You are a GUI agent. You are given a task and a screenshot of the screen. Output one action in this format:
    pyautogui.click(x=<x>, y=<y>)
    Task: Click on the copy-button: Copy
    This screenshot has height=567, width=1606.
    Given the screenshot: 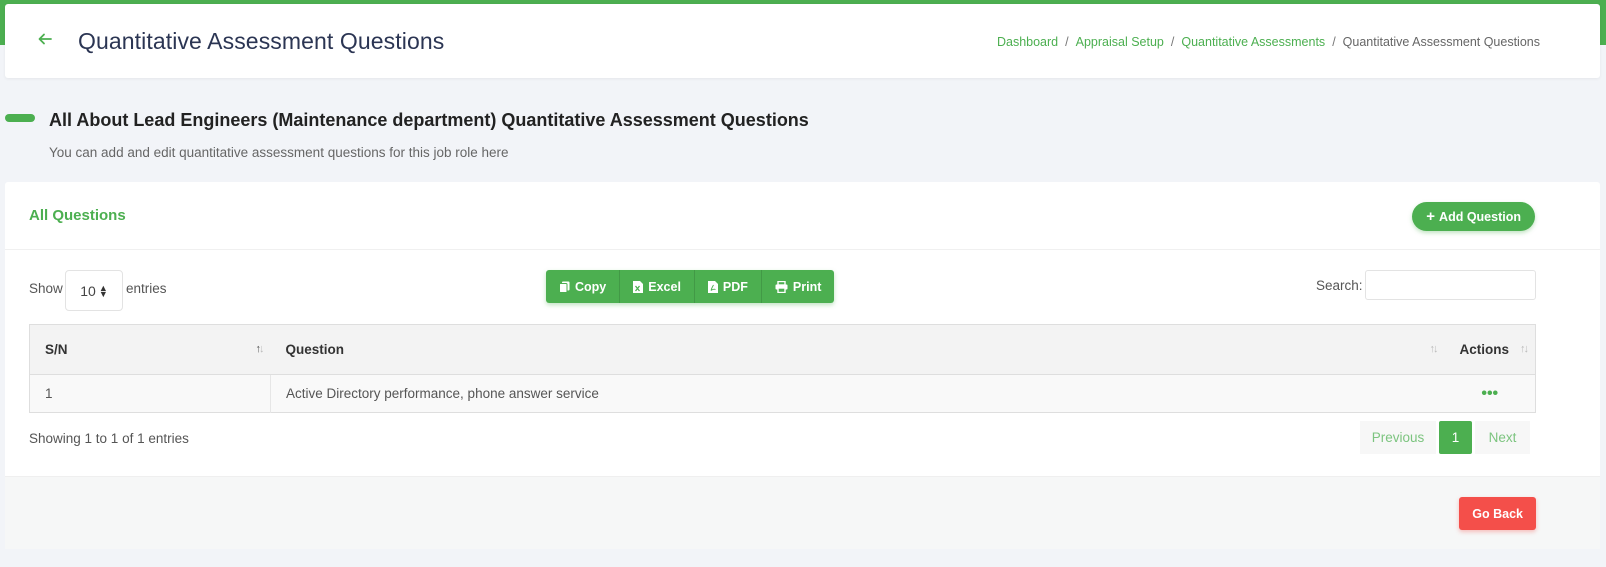 What is the action you would take?
    pyautogui.click(x=583, y=286)
    